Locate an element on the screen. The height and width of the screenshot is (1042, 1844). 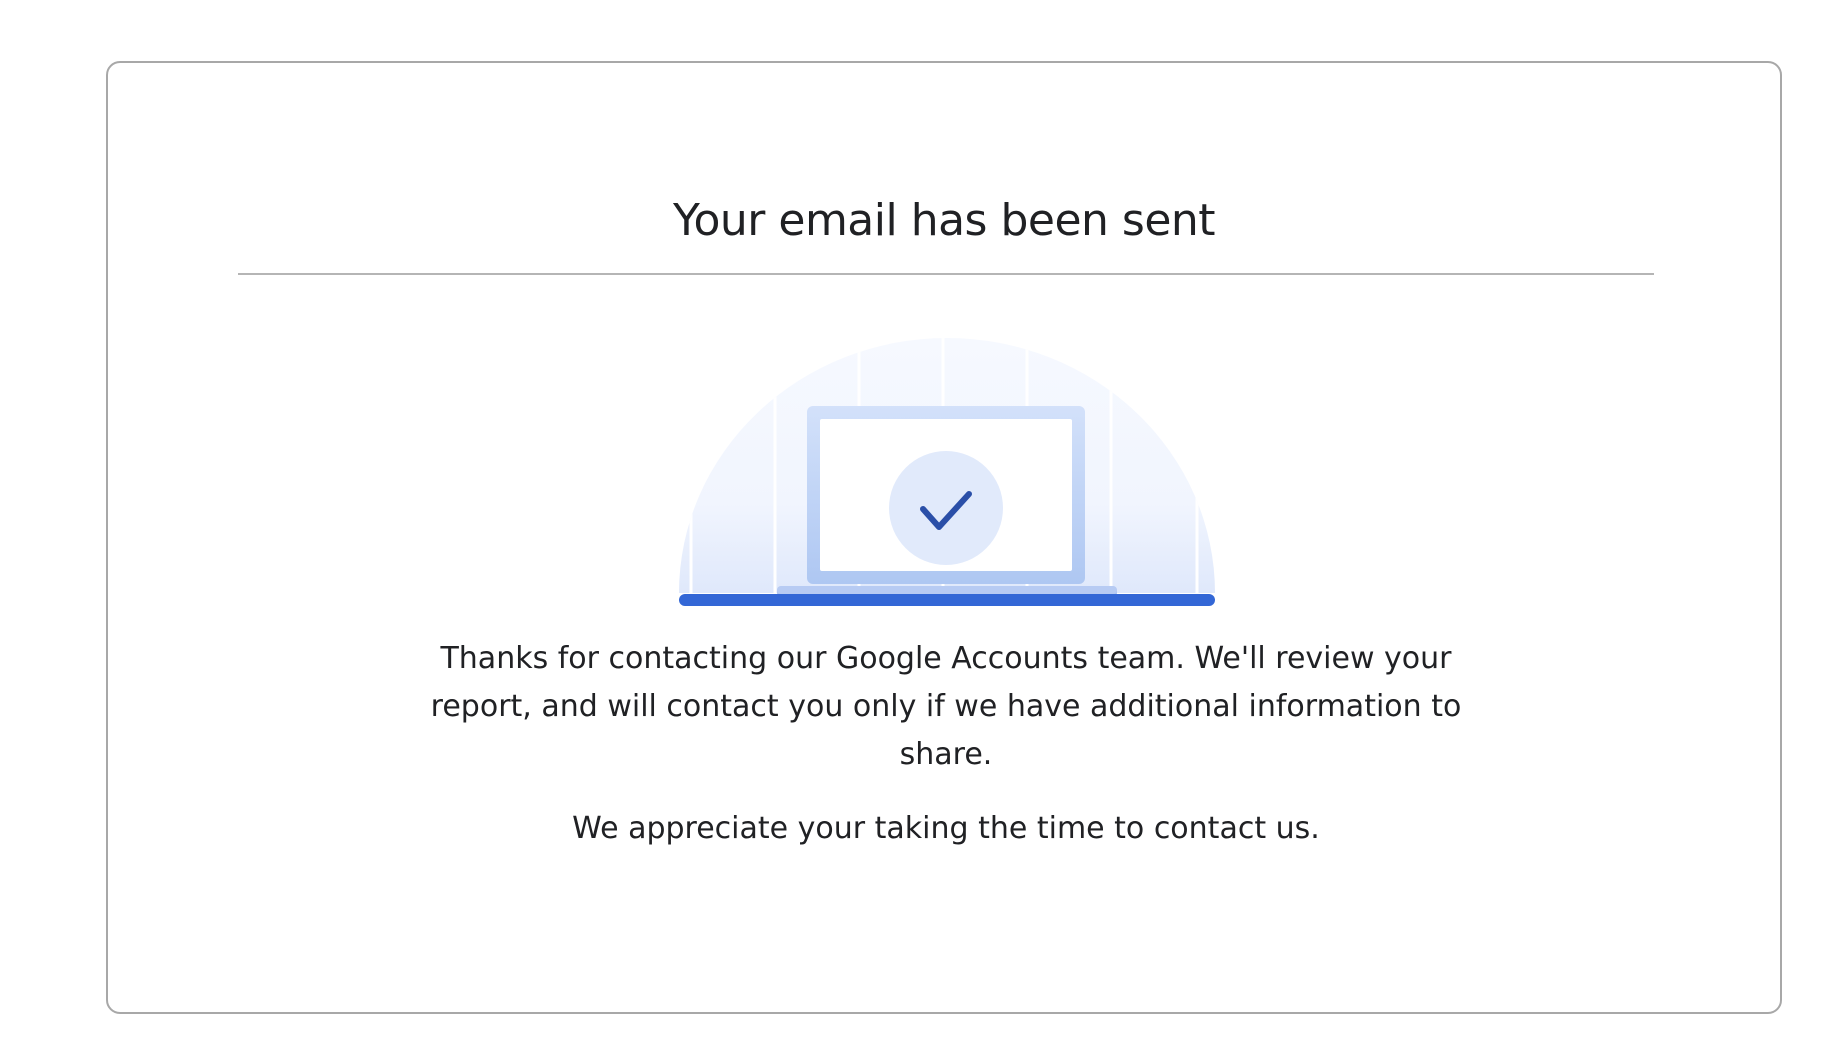
laptop-checkmark-icon is located at coordinates (947, 472).